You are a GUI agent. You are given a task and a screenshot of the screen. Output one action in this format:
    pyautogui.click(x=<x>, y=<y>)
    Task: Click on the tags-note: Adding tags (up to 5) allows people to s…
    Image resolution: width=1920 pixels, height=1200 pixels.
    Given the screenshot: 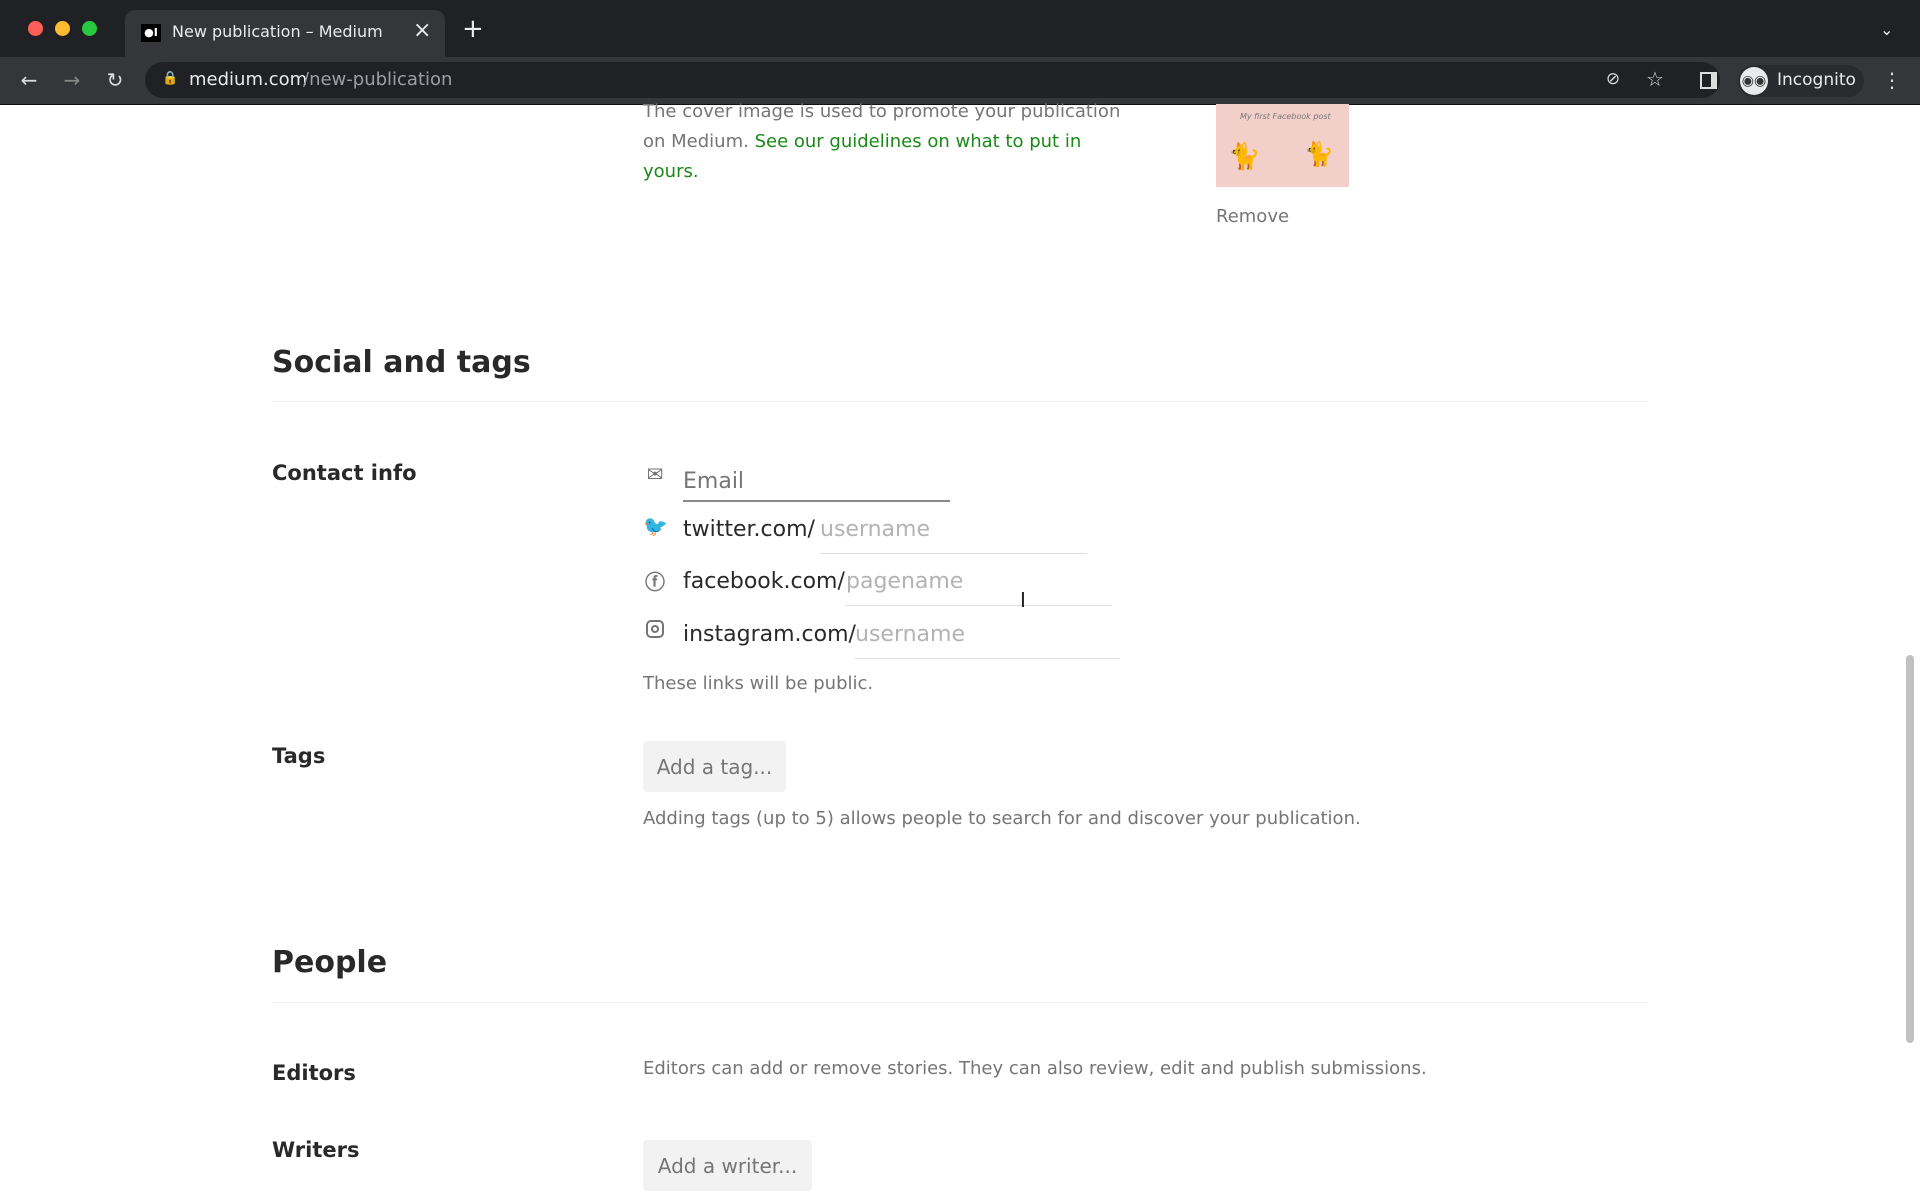 What is the action you would take?
    pyautogui.click(x=1002, y=818)
    